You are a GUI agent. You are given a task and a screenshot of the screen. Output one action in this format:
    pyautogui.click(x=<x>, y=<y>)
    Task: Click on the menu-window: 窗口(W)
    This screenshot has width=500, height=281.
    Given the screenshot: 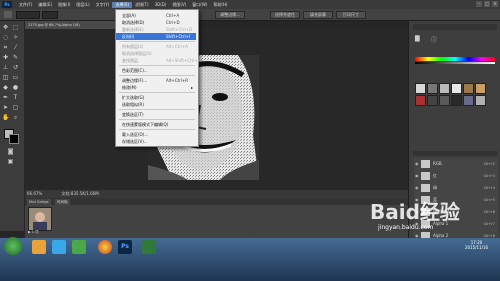 What is the action you would take?
    pyautogui.click(x=199, y=5)
    